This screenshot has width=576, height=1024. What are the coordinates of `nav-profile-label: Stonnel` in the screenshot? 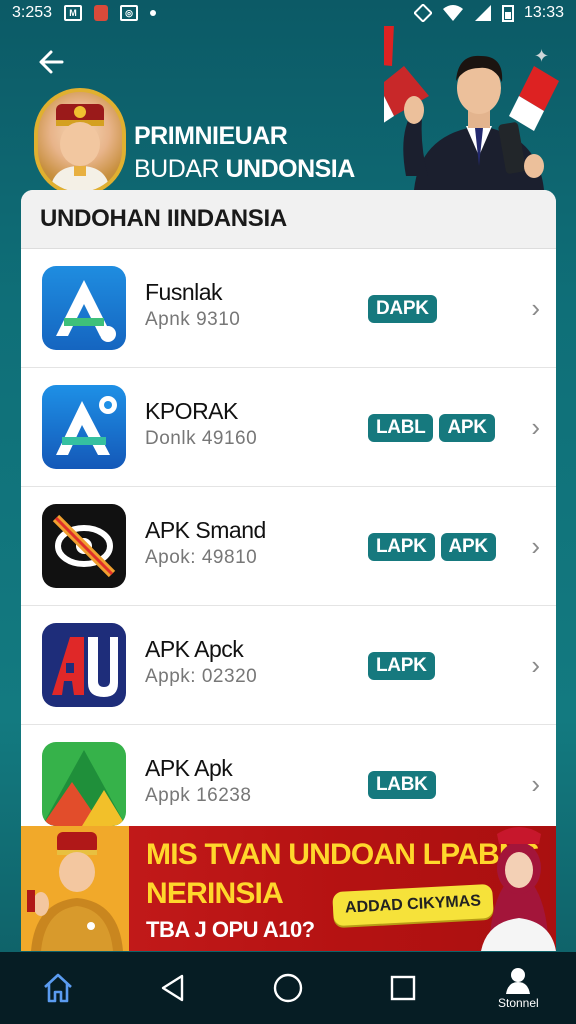 It's located at (518, 1003).